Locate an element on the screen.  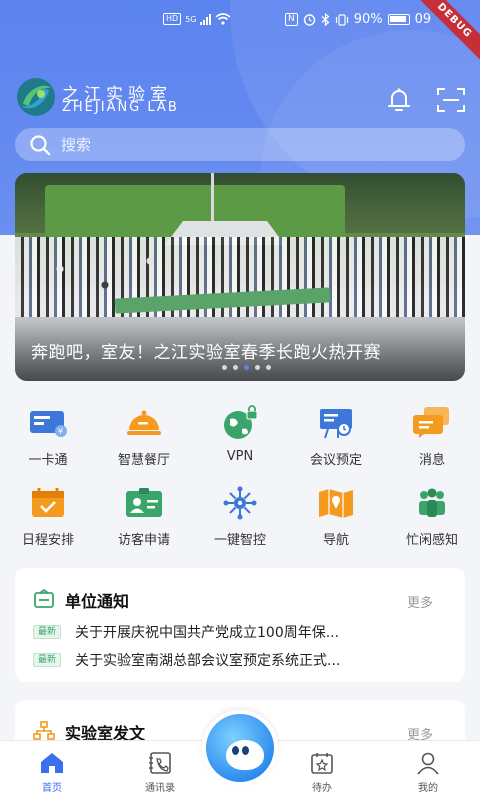
card-title: 单位通知 is located at coordinates (97, 601).